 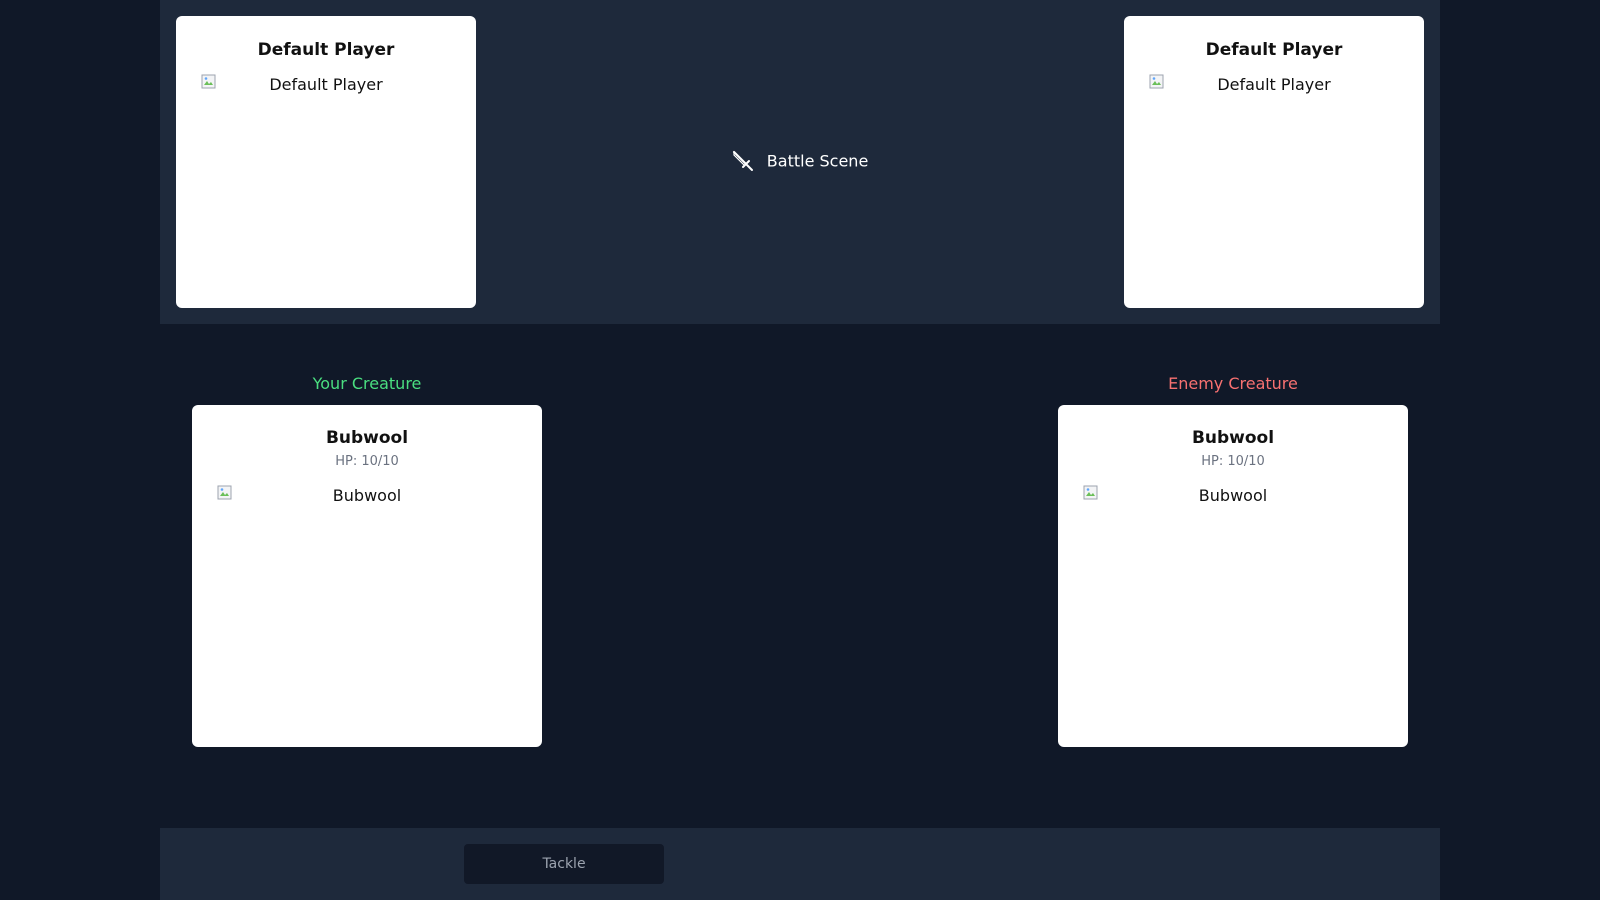 What do you see at coordinates (367, 383) in the screenshot?
I see `your-creature-heading: Your Creature` at bounding box center [367, 383].